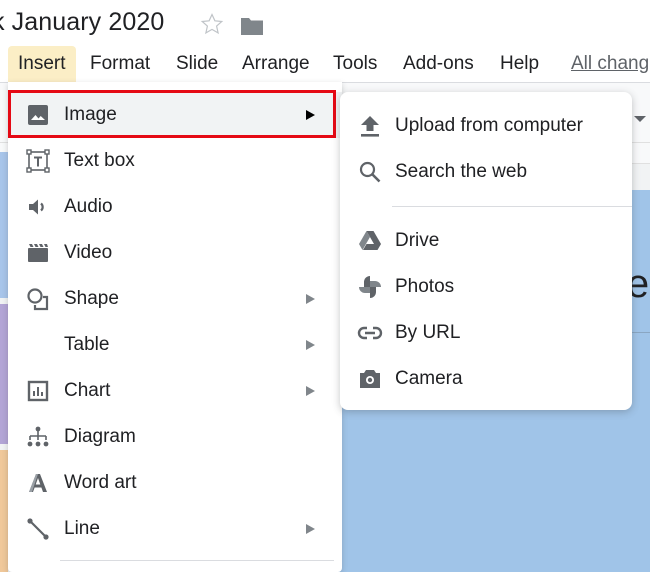 Image resolution: width=650 pixels, height=572 pixels. I want to click on insert-menu-label: Video, so click(88, 252).